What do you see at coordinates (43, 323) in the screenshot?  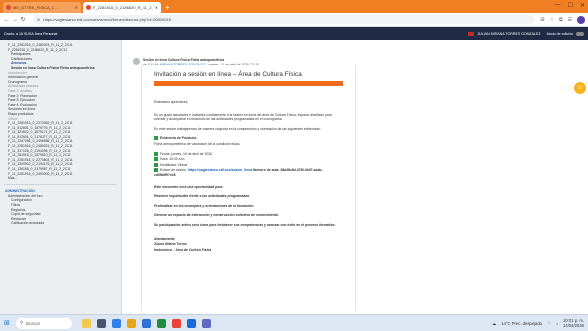 I see `taskbar-search: ⚲ Buscar` at bounding box center [43, 323].